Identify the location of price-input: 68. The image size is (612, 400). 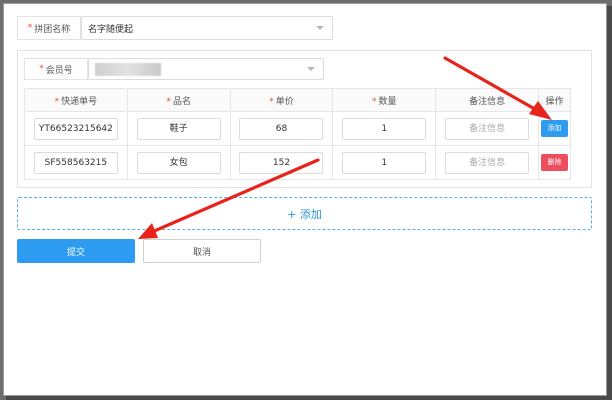
(281, 128).